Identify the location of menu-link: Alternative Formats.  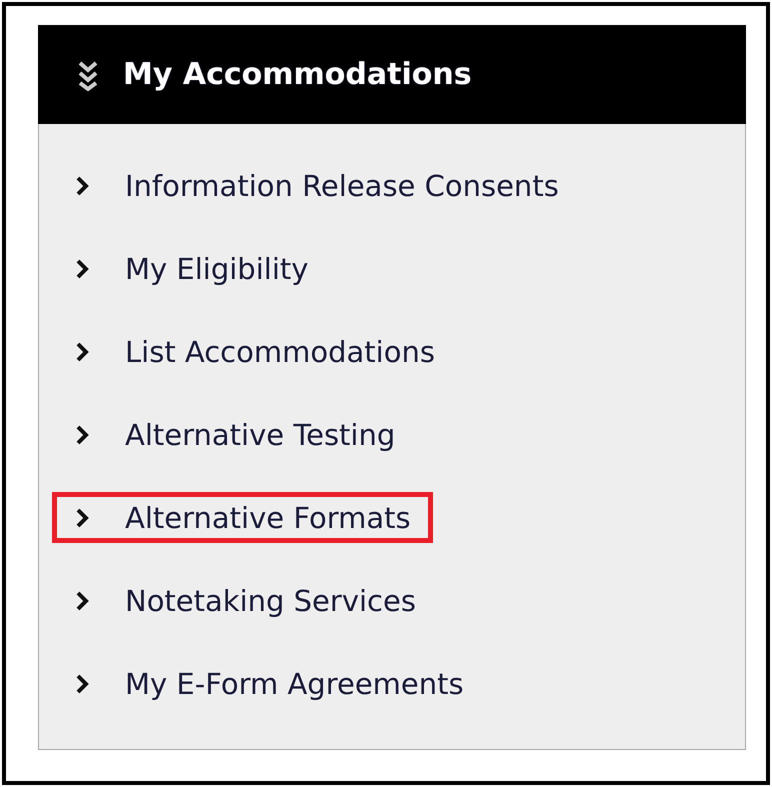
(242, 517).